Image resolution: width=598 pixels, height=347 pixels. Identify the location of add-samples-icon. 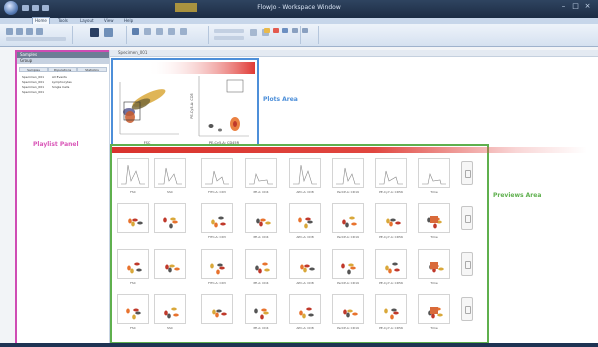
(39, 31).